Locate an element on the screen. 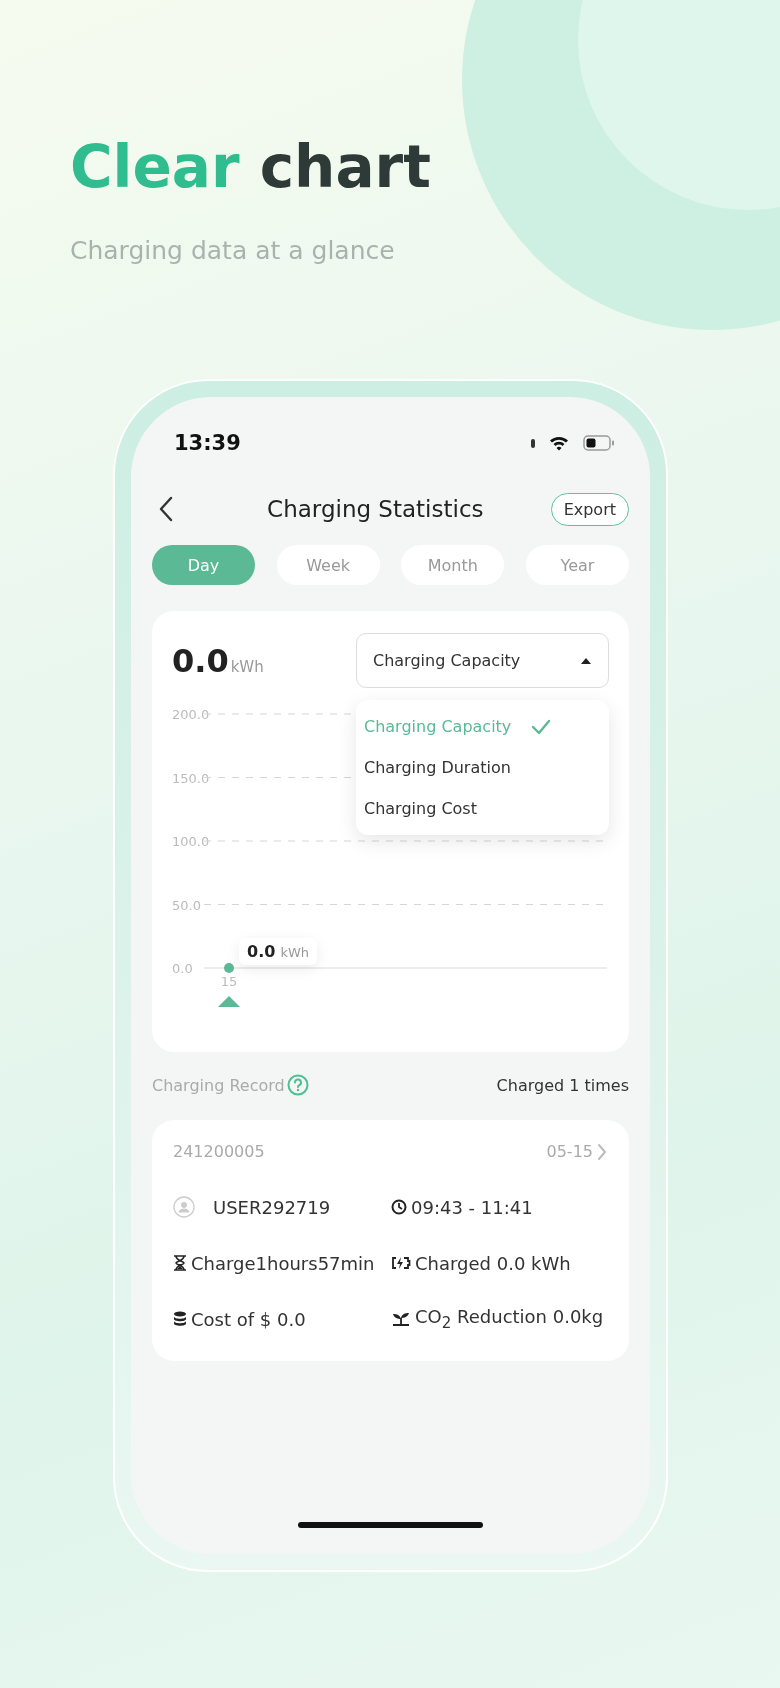 Image resolution: width=780 pixels, height=1688 pixels. value-tooltip: 0.0 kWh is located at coordinates (278, 951).